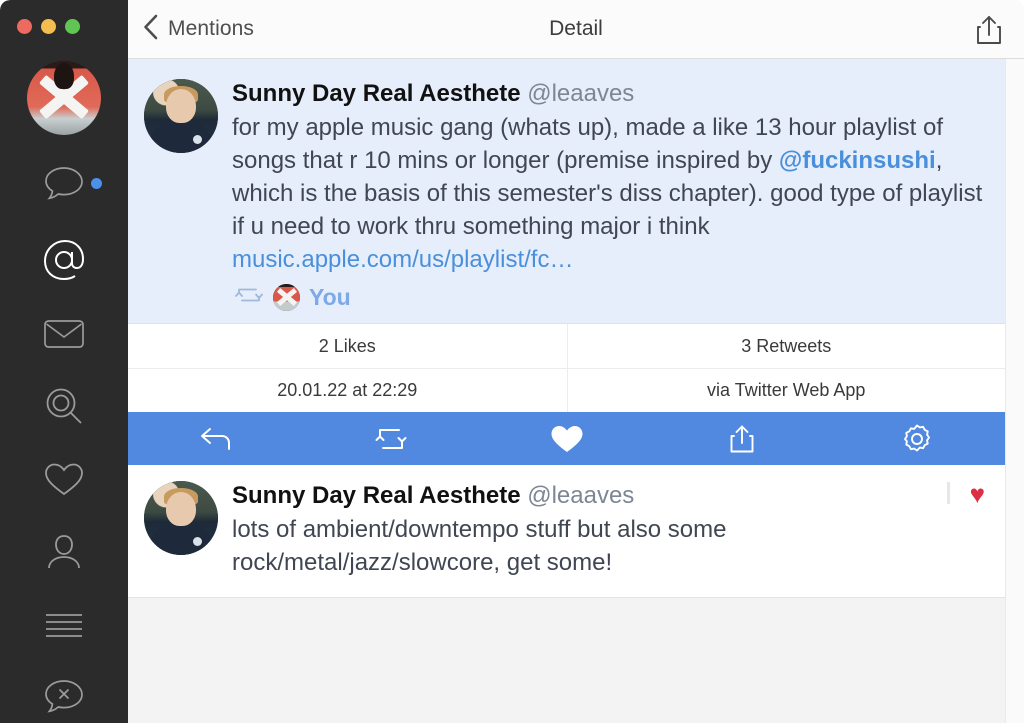  I want to click on unread-badge-dot, so click(96, 183).